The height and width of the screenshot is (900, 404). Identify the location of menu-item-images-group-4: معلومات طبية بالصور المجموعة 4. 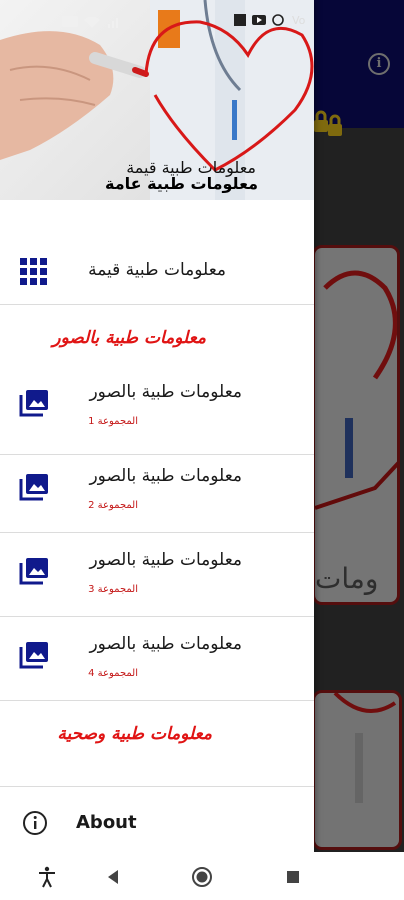
(157, 664).